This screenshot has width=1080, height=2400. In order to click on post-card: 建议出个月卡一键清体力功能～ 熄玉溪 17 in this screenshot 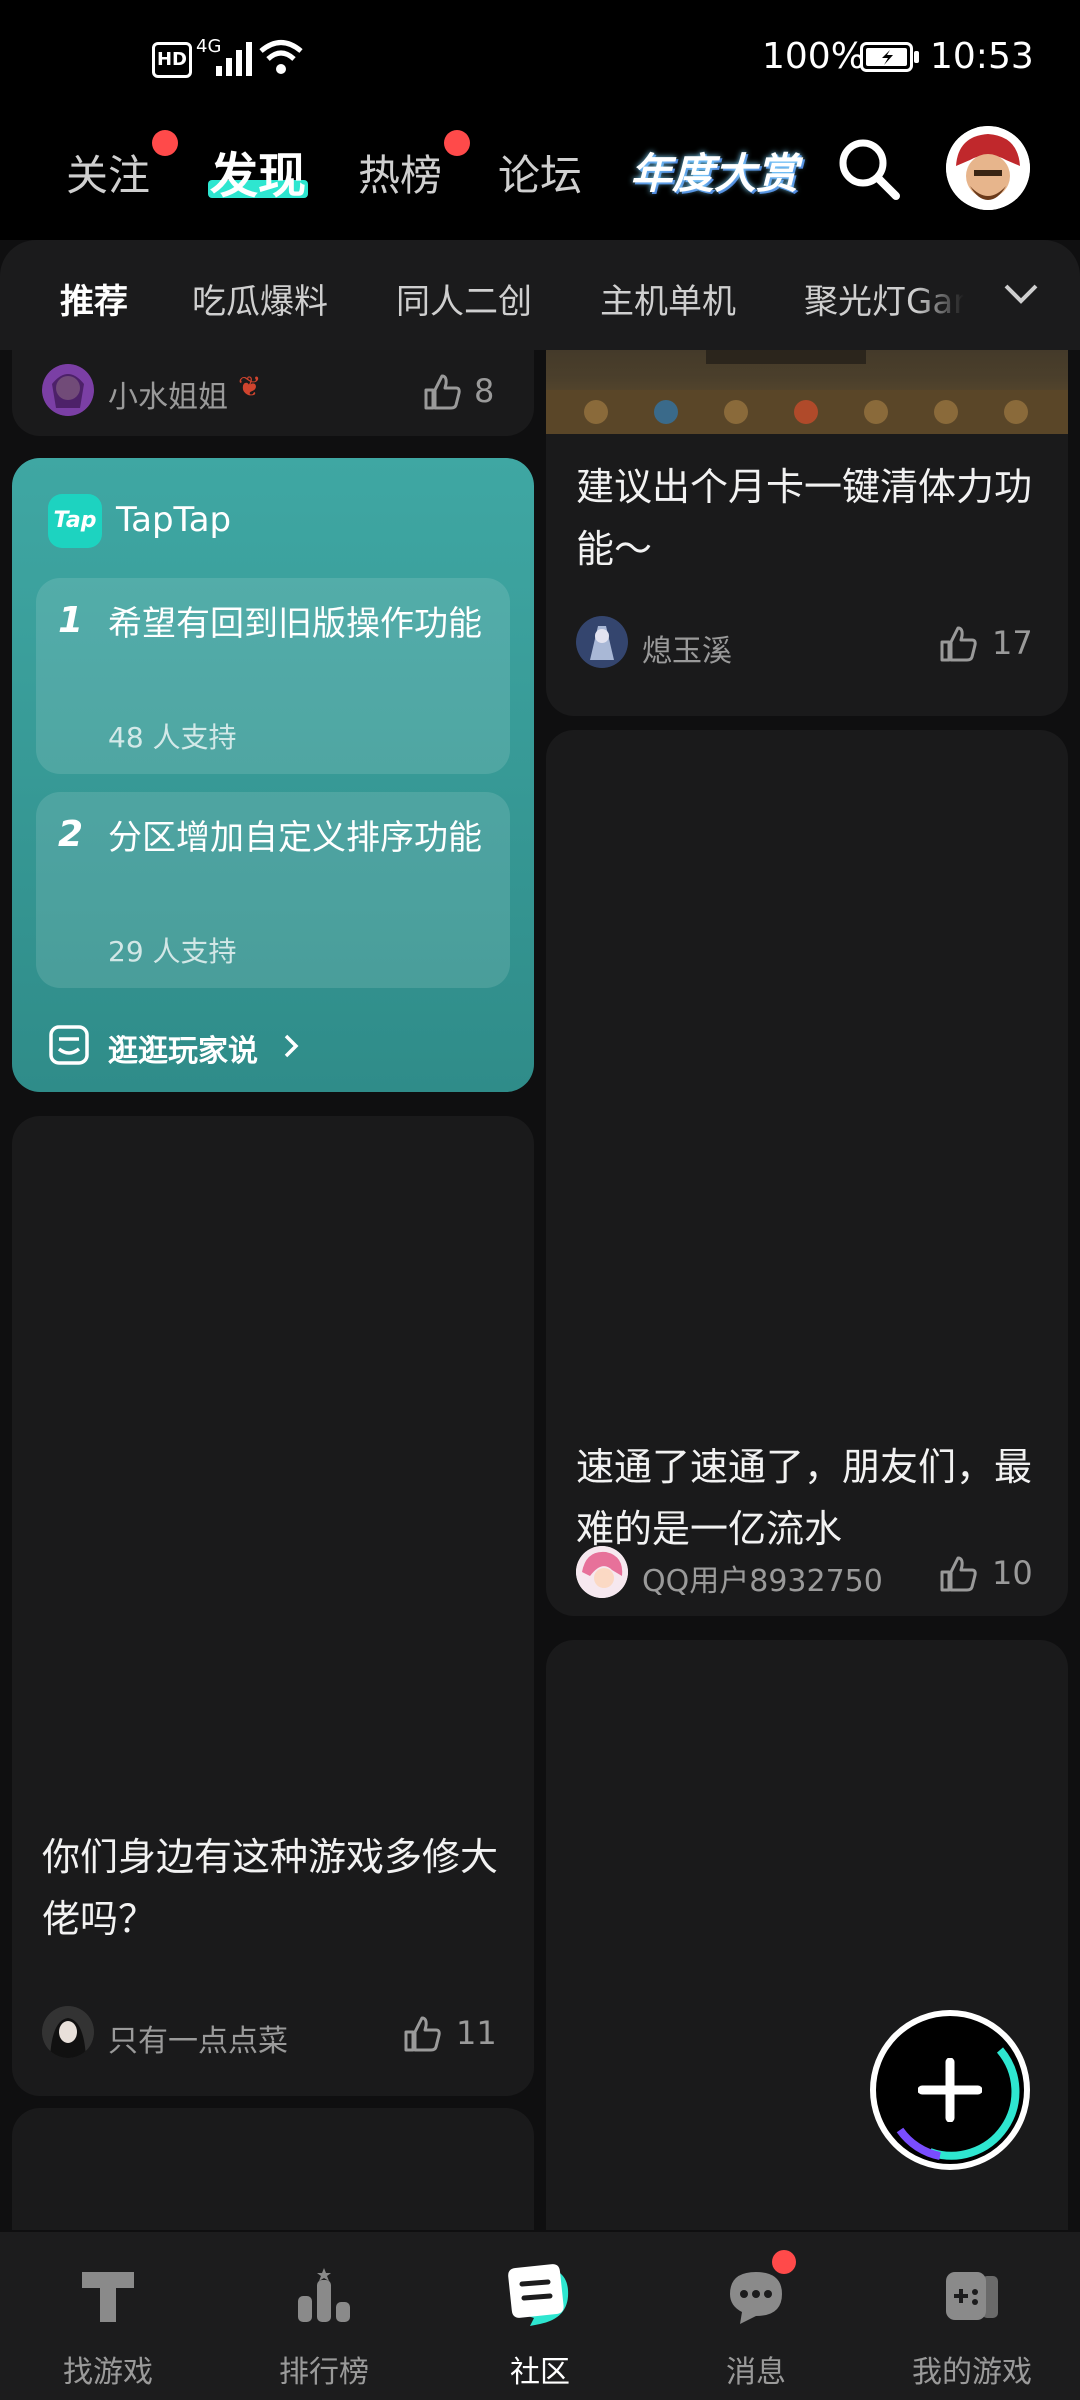, I will do `click(807, 533)`.